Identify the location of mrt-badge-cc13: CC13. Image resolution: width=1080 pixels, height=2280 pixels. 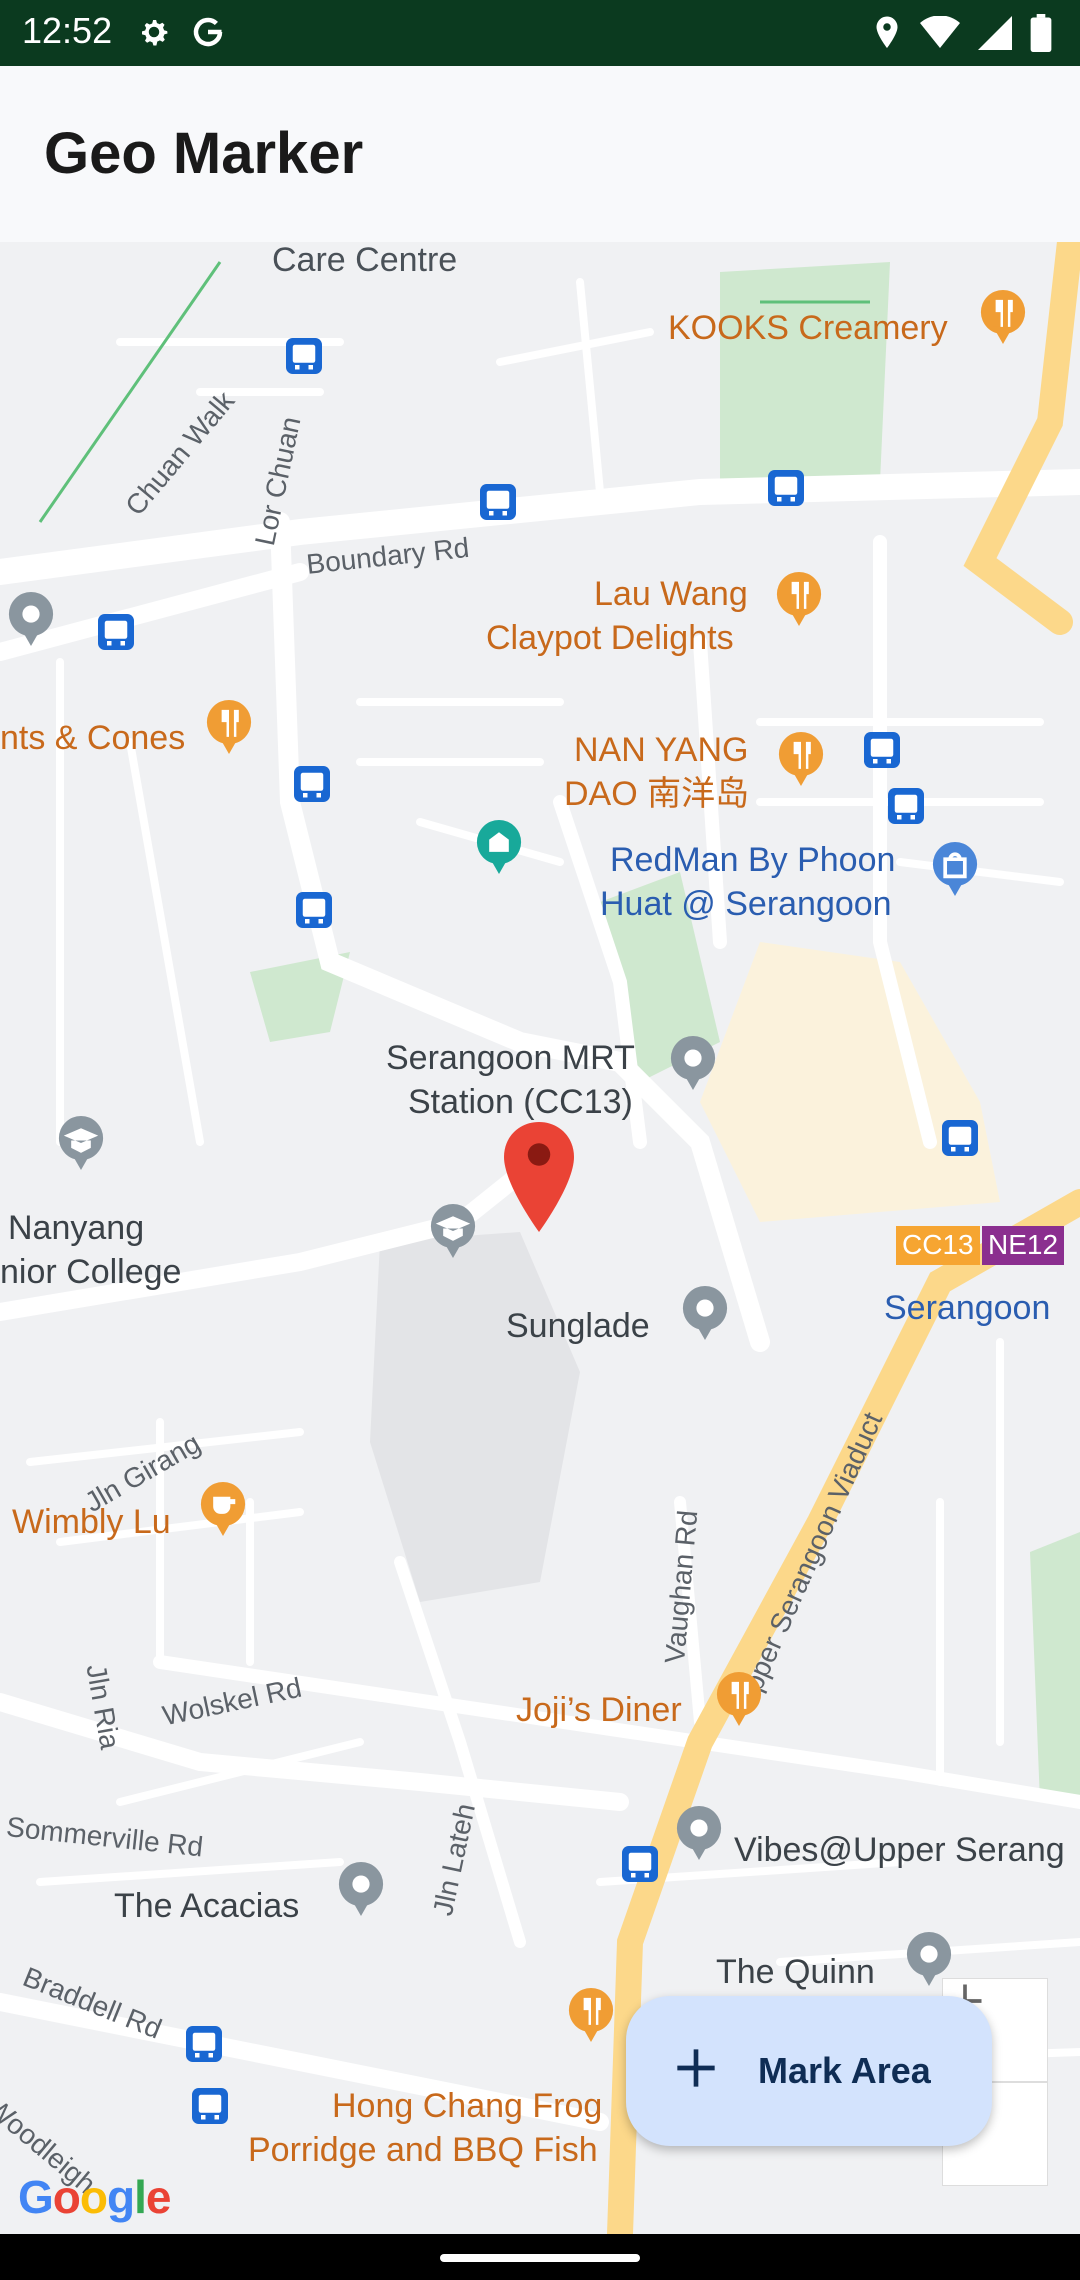
(938, 1245).